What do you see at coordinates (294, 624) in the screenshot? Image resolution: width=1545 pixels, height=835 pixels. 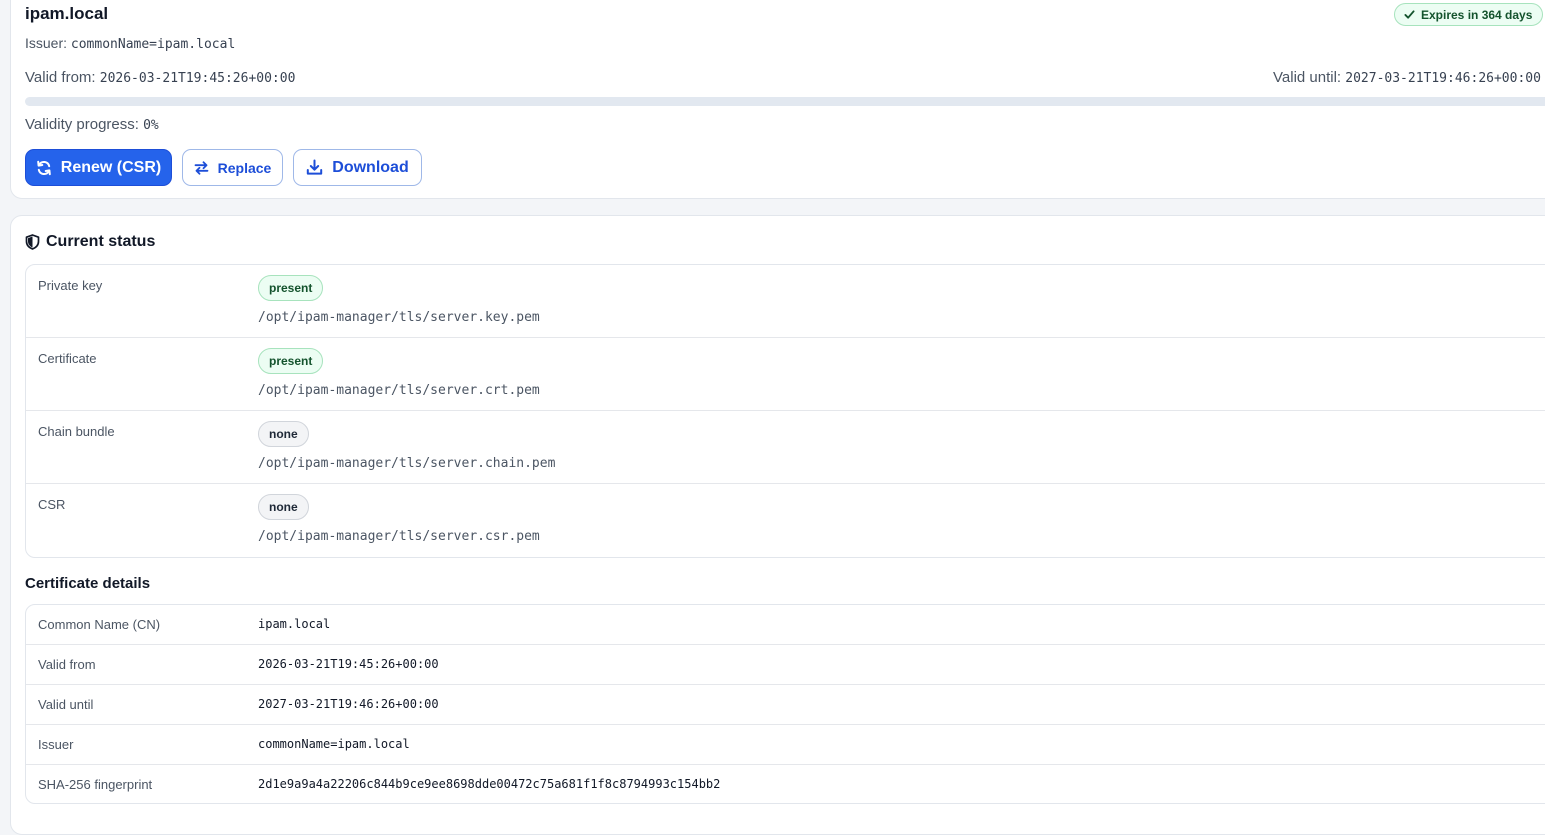 I see `detail-row-value: ipam.local` at bounding box center [294, 624].